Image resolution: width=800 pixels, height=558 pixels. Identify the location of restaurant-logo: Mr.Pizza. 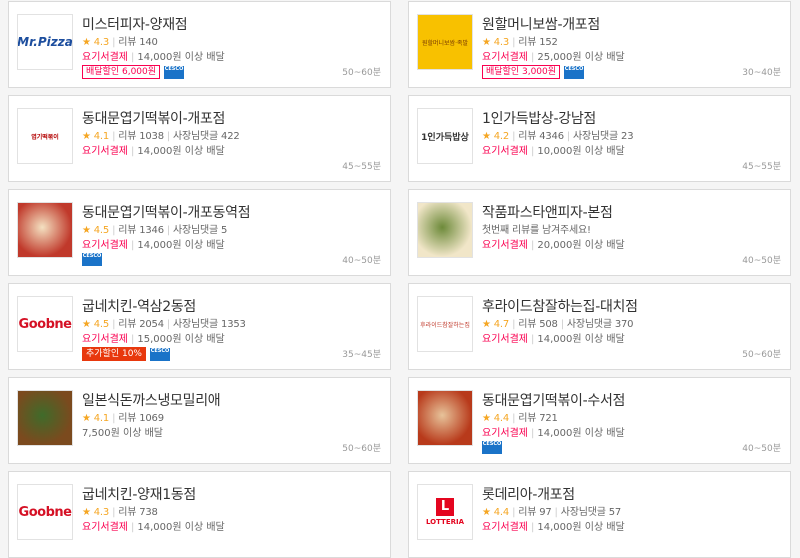
(45, 42).